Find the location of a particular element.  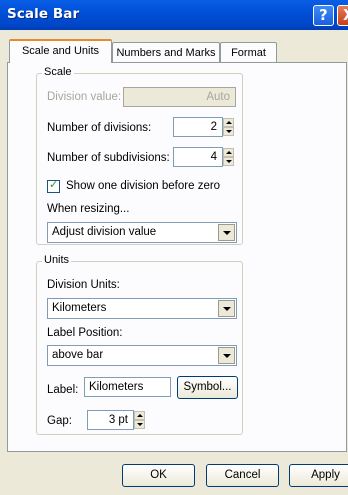

question-mark-icon: ? is located at coordinates (323, 15).